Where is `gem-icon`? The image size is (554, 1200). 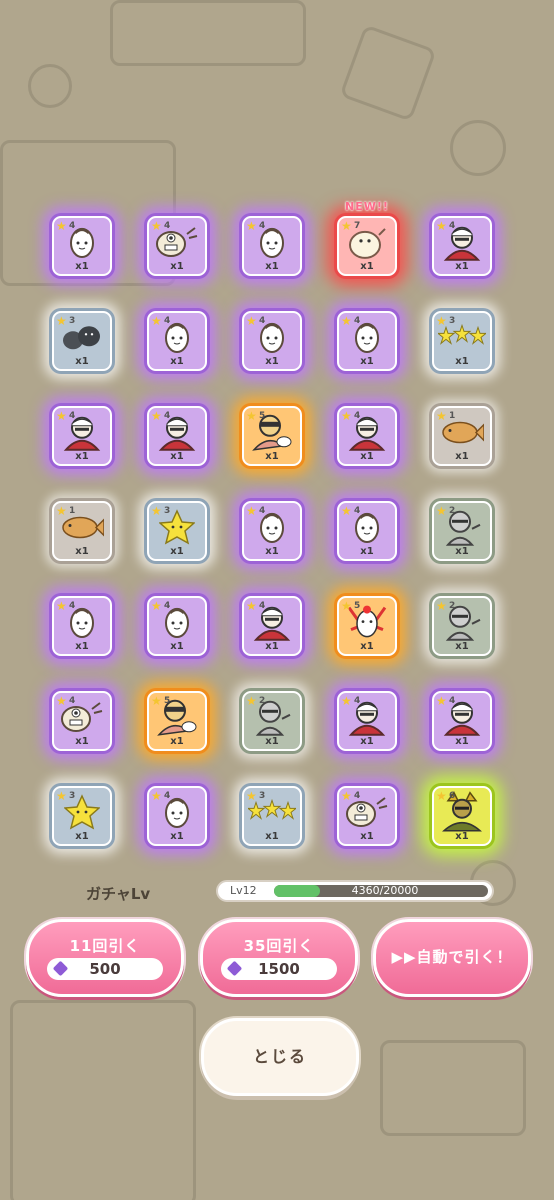 gem-icon is located at coordinates (234, 968).